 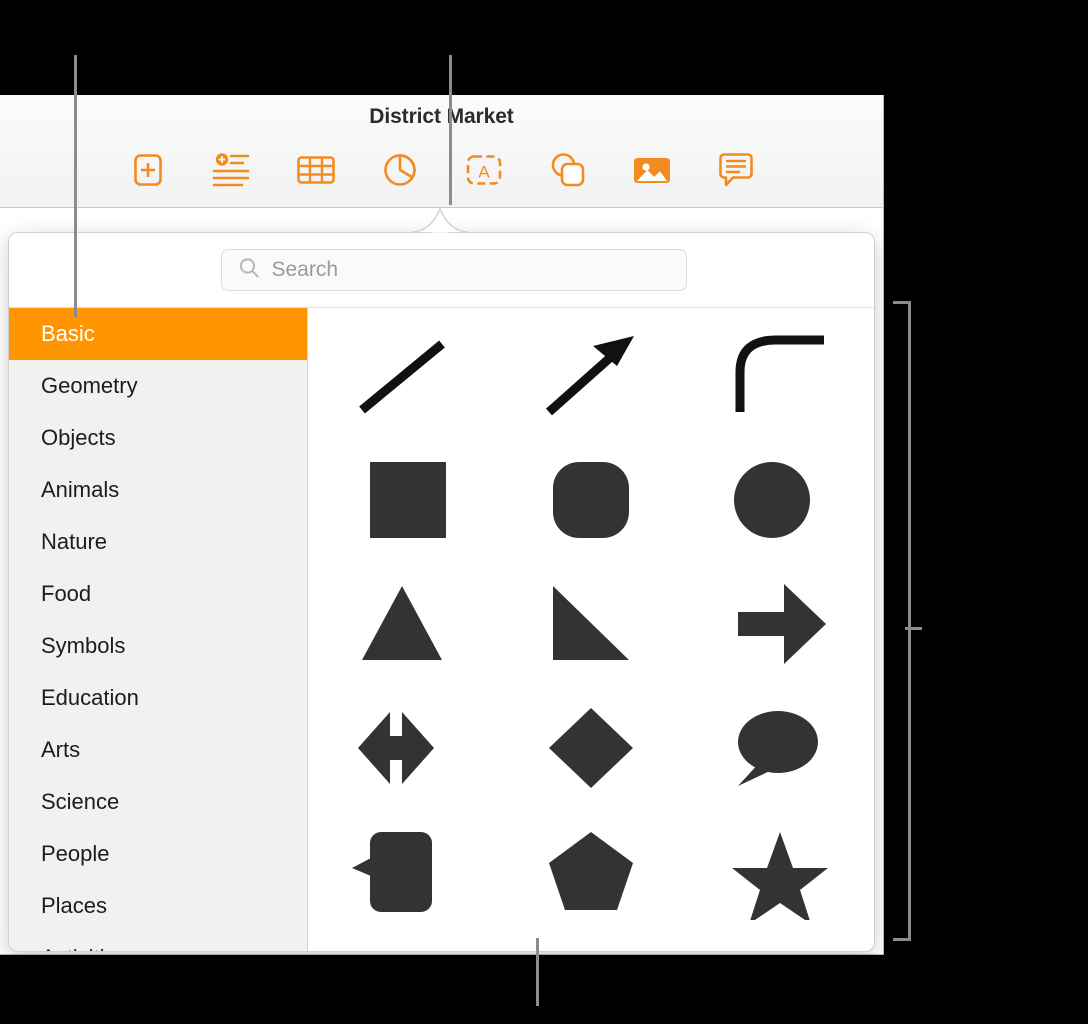 I want to click on callout-leader-shape-tool, so click(x=450, y=130).